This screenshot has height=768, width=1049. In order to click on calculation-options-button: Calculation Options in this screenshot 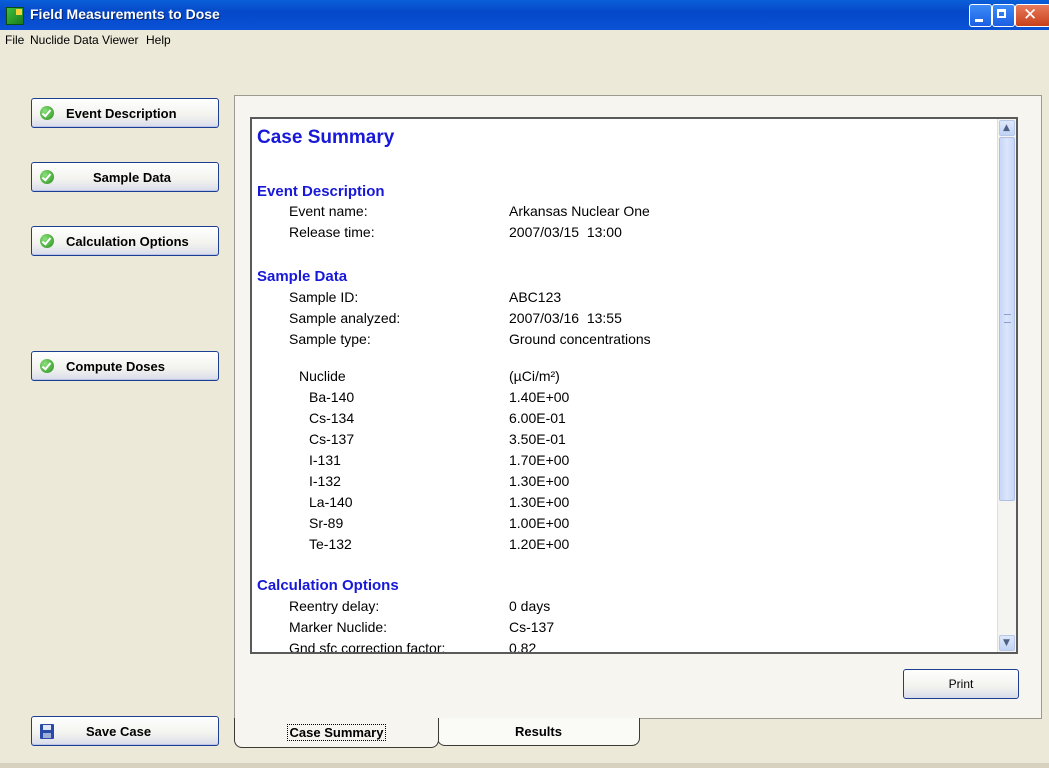, I will do `click(125, 241)`.